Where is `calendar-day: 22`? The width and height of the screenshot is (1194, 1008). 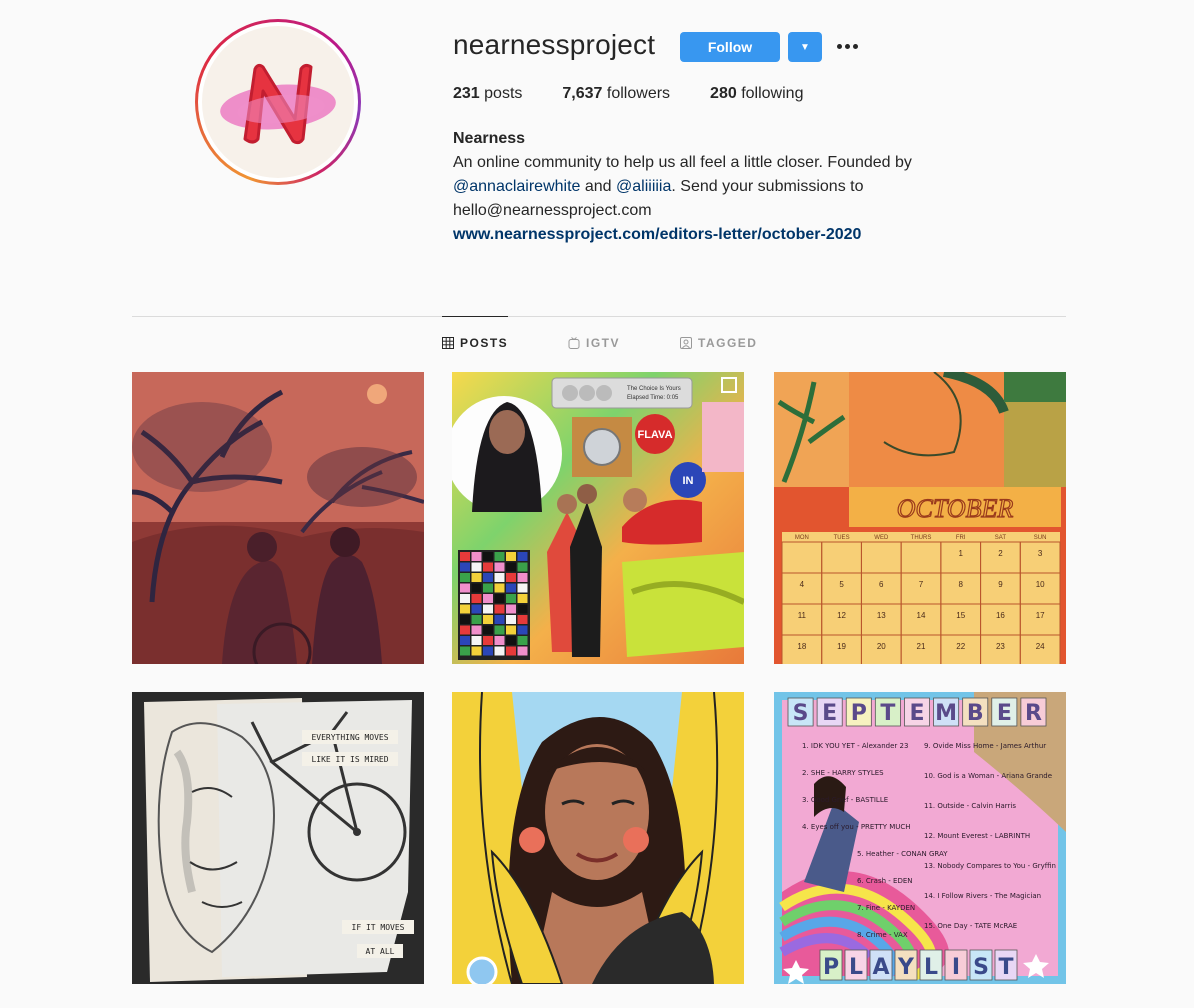
calendar-day: 22 is located at coordinates (960, 646).